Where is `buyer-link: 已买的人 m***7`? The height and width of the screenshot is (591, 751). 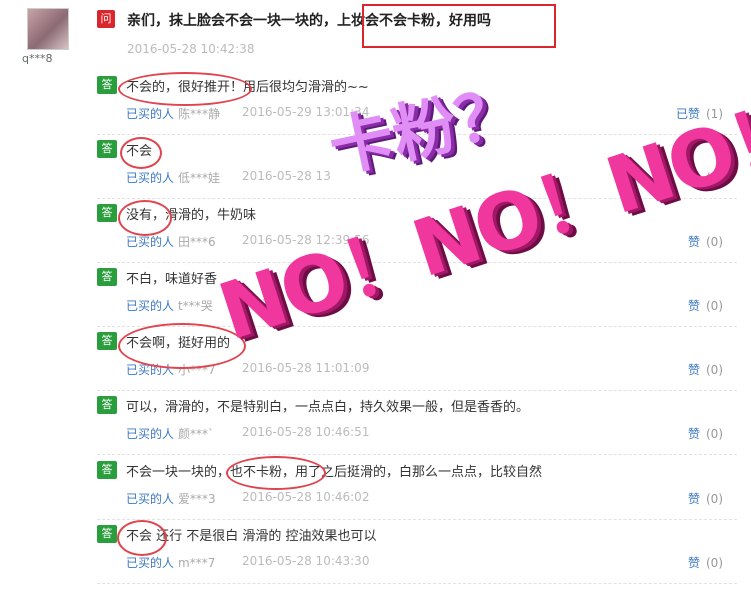
buyer-link: 已买的人 m***7 is located at coordinates (170, 562).